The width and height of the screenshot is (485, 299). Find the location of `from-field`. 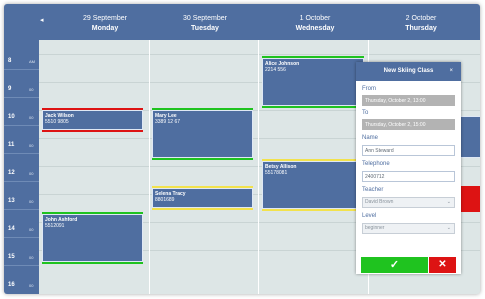

from-field is located at coordinates (408, 100).